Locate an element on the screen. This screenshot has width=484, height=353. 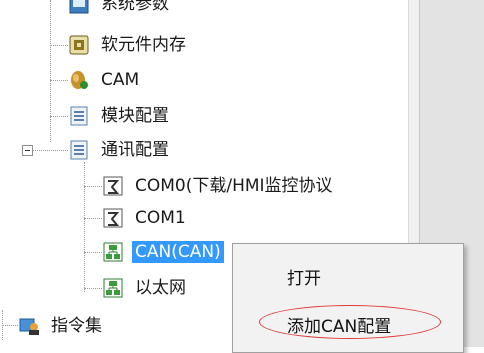
tree-item-com1: COM1 is located at coordinates (145, 218).